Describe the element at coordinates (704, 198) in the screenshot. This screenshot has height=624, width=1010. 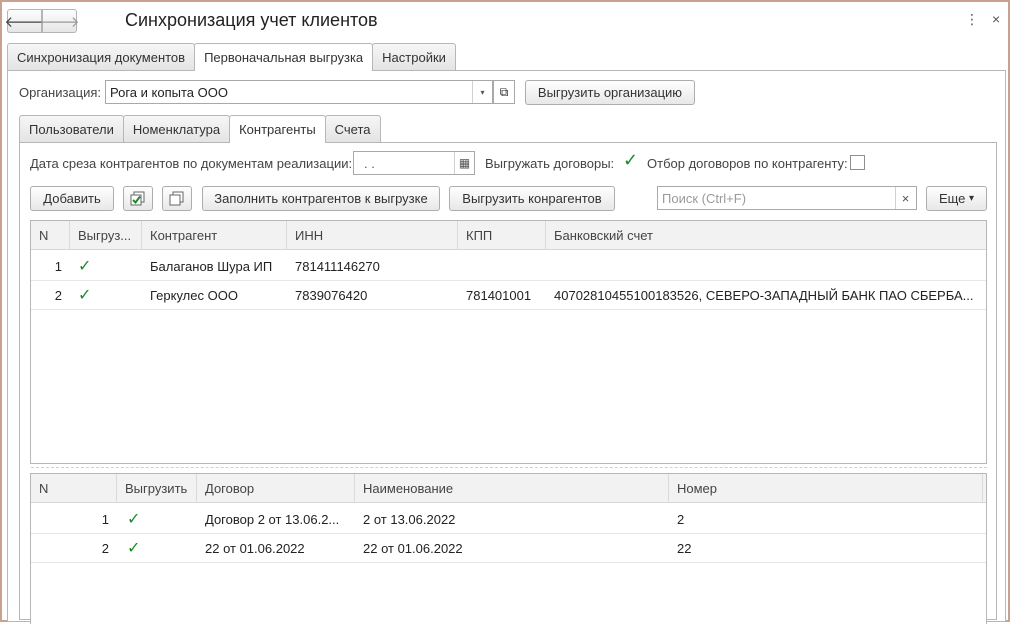
I see `search-placeholder: Поиск (Ctrl+F)` at that location.